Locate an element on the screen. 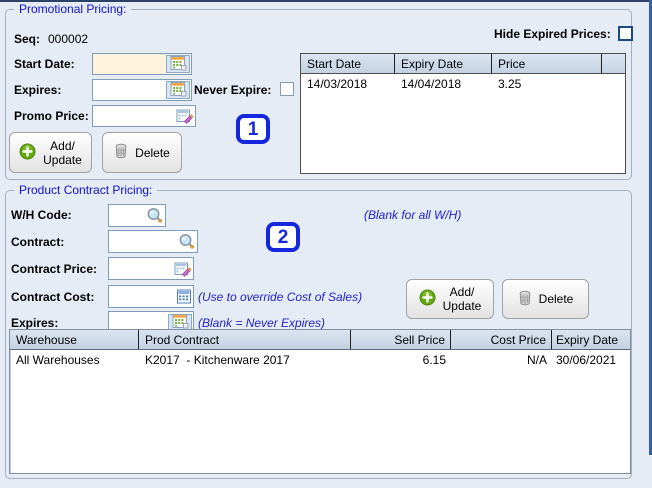 This screenshot has width=652, height=488. wh-code-fieldbox is located at coordinates (137, 215).